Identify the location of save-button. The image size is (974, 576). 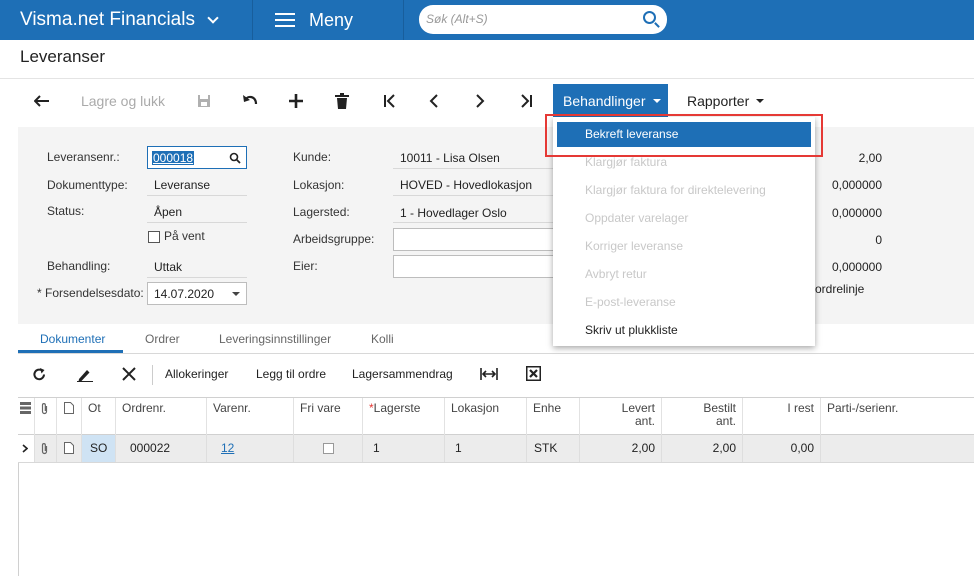
(204, 101).